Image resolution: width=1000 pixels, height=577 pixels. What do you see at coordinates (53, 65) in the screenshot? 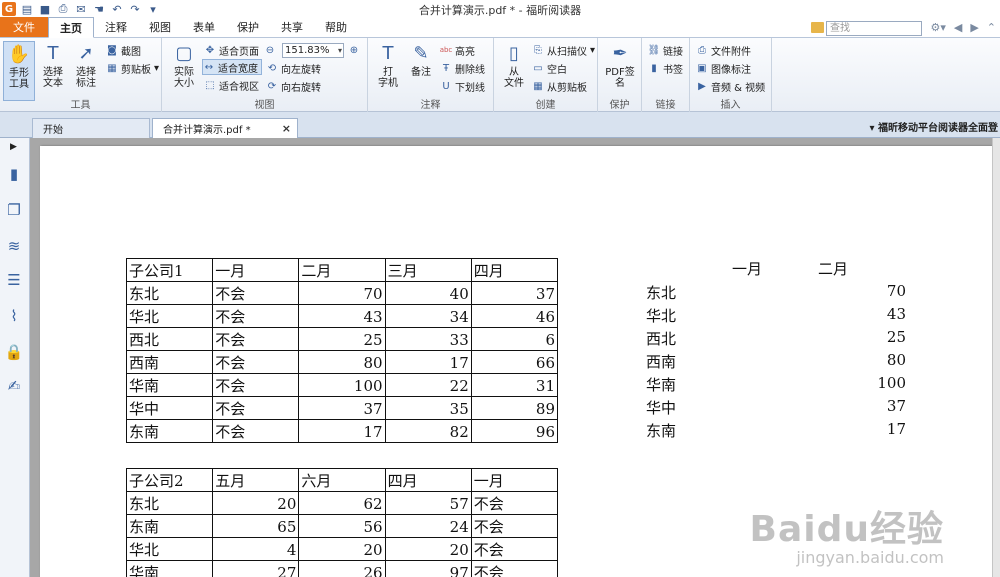
I see `select-text-button: T 选择 文本` at bounding box center [53, 65].